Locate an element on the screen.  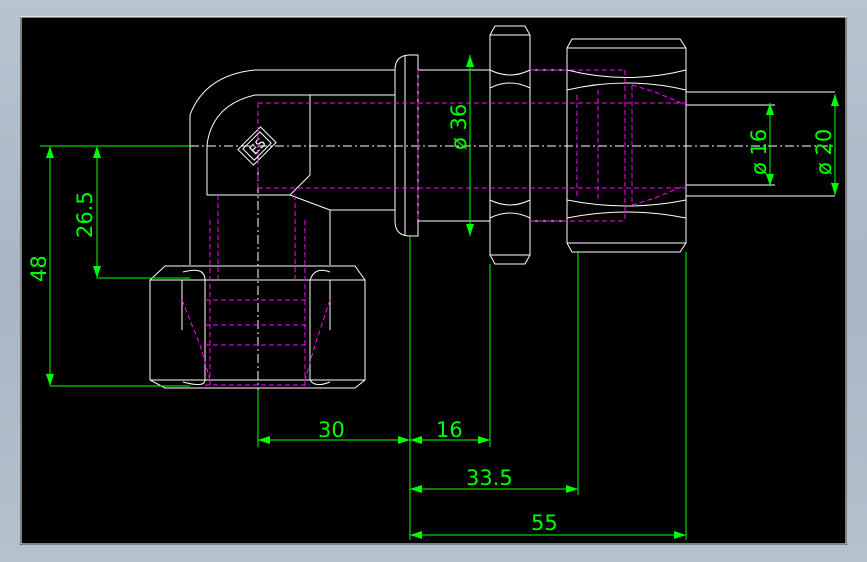
dimension-height-26-5: 26.5 is located at coordinates (85, 214).